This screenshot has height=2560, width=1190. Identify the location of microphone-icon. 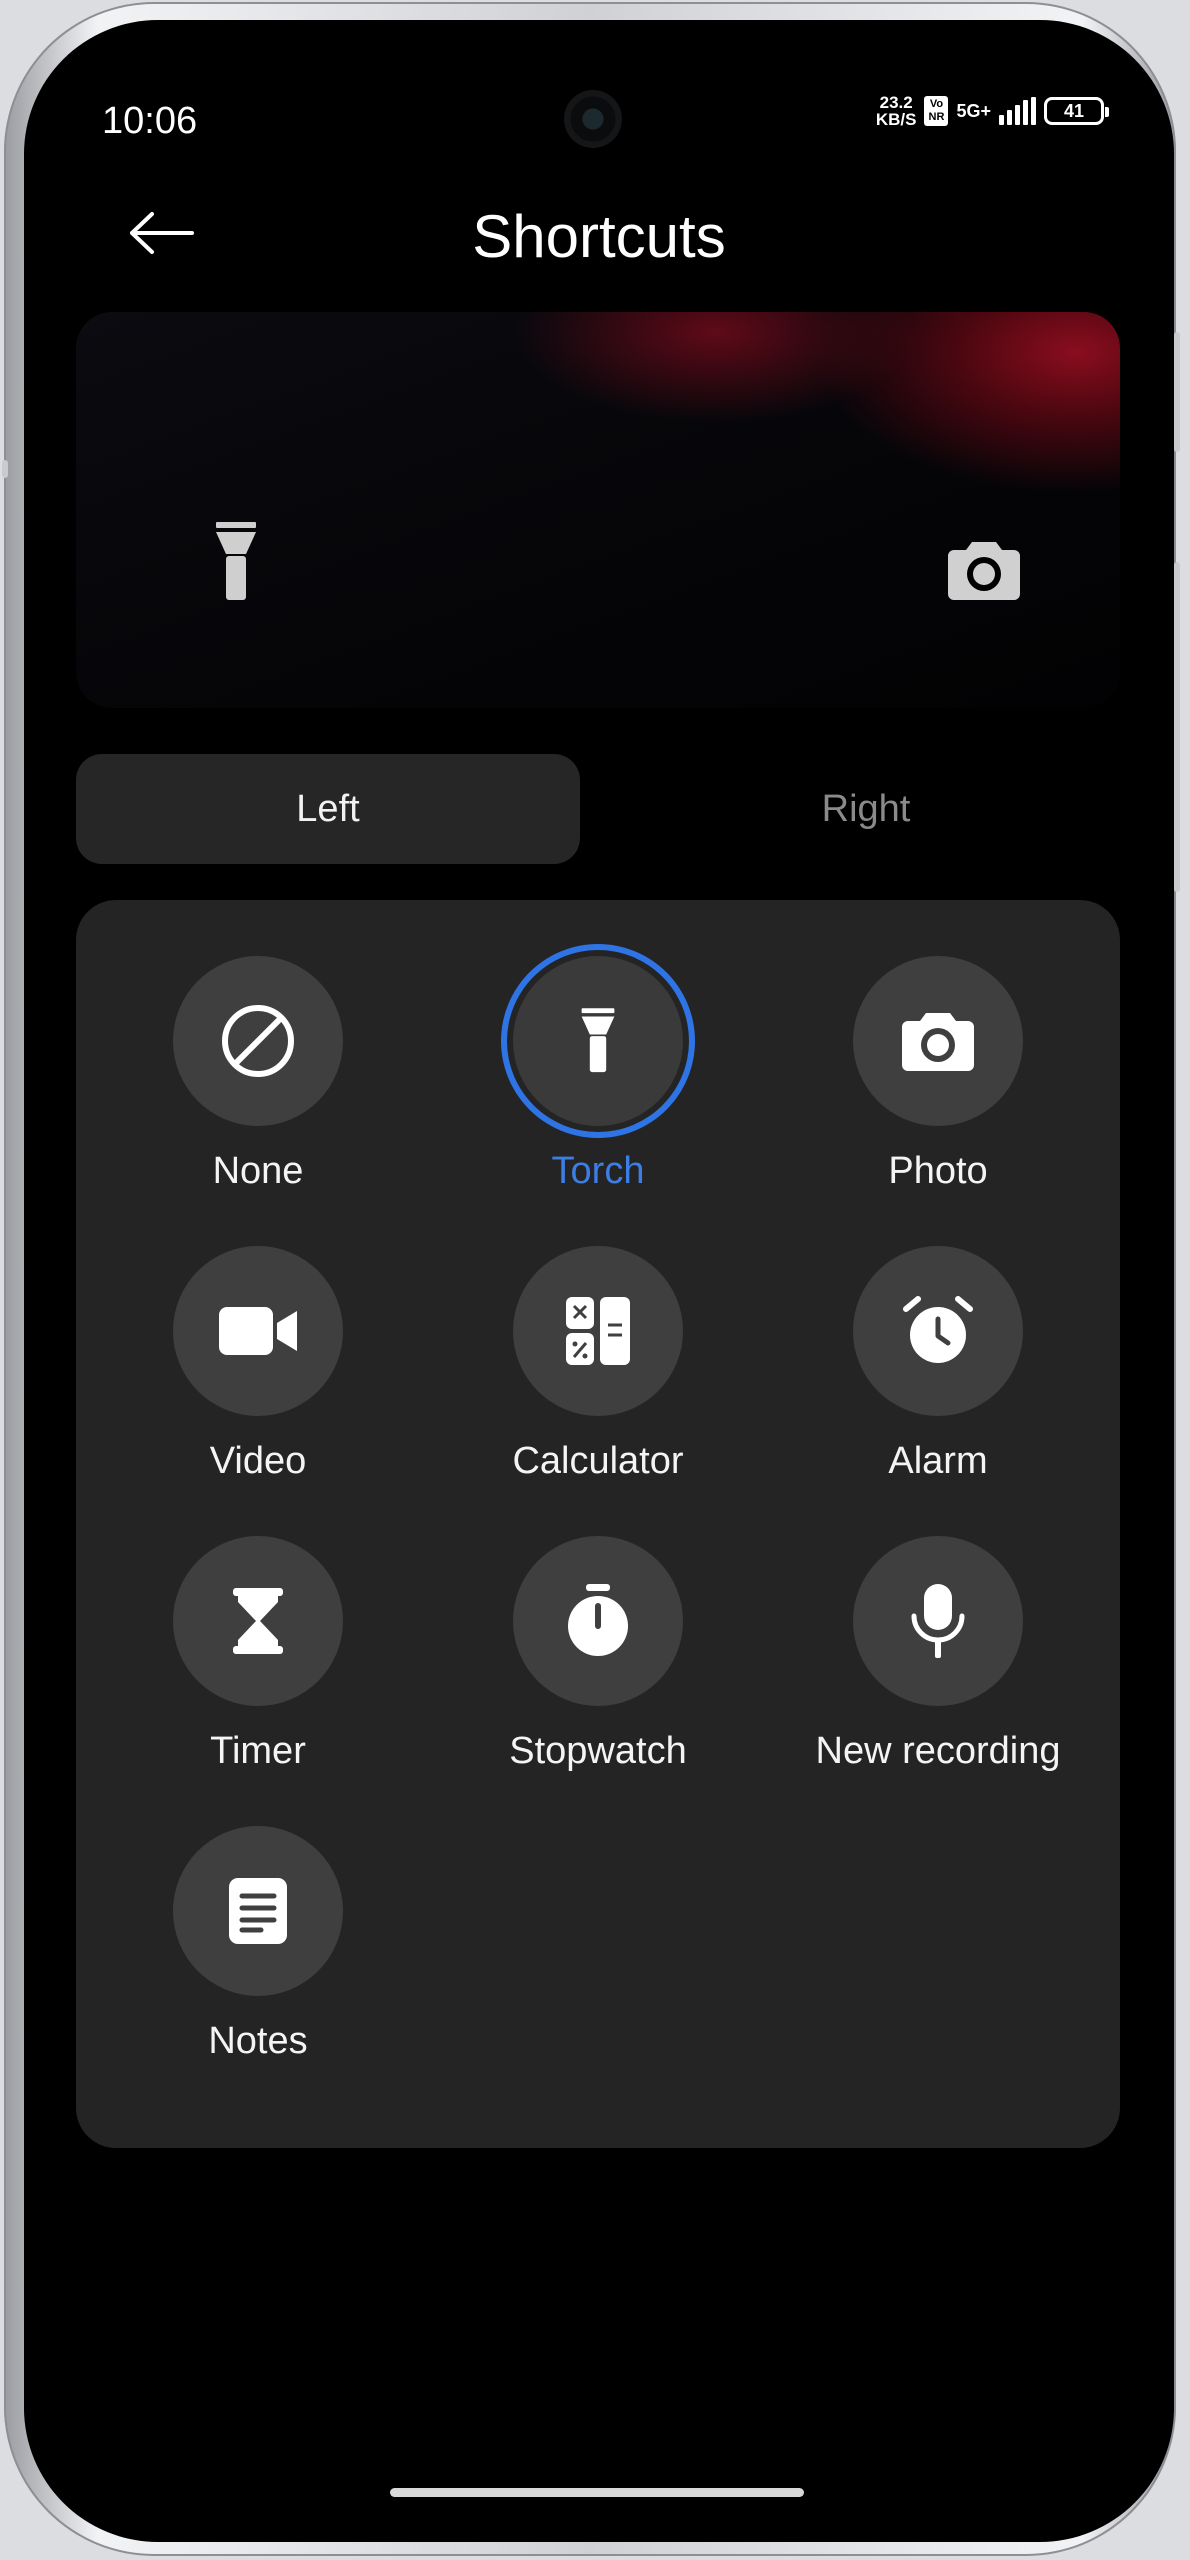
(938, 1621).